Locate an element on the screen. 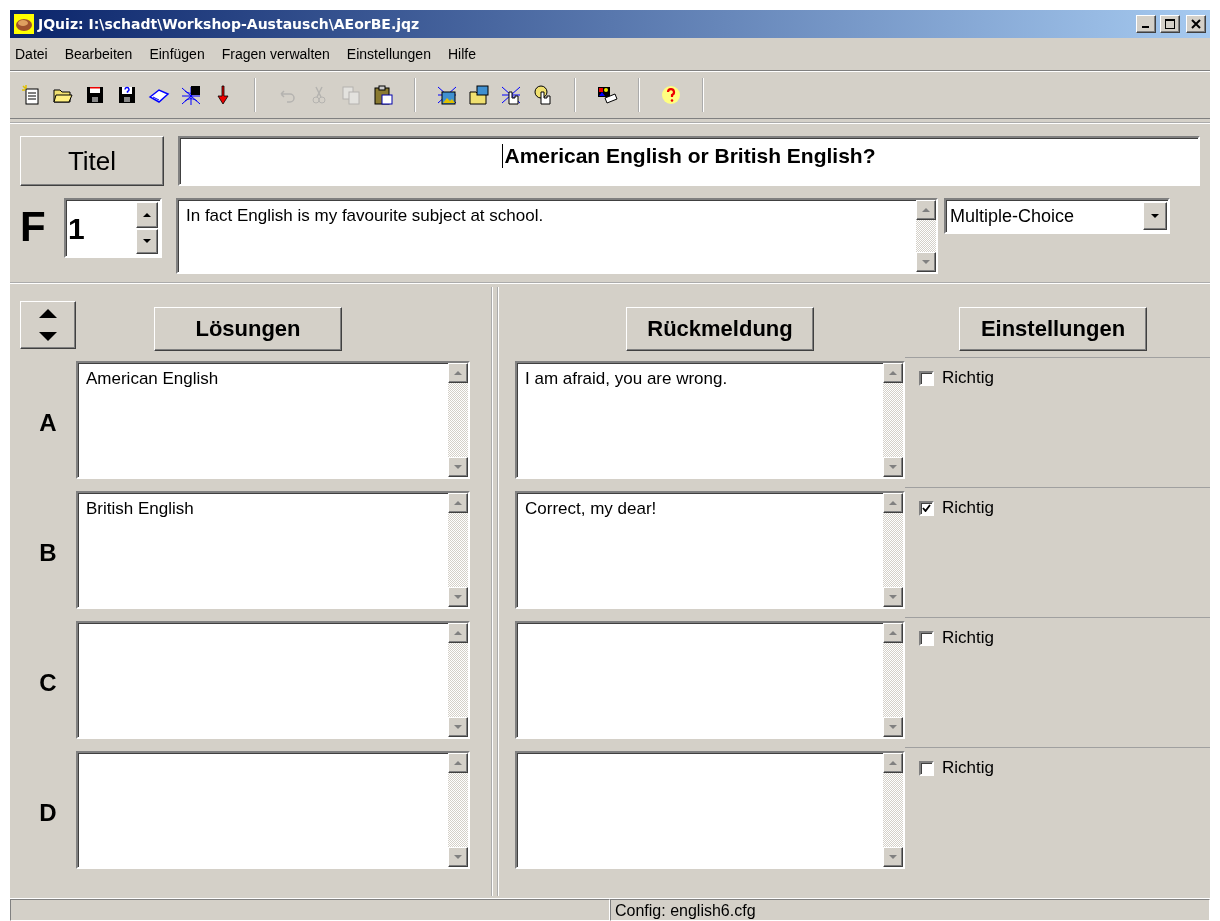 Image resolution: width=1220 pixels, height=921 pixels. app-icon is located at coordinates (24, 24).